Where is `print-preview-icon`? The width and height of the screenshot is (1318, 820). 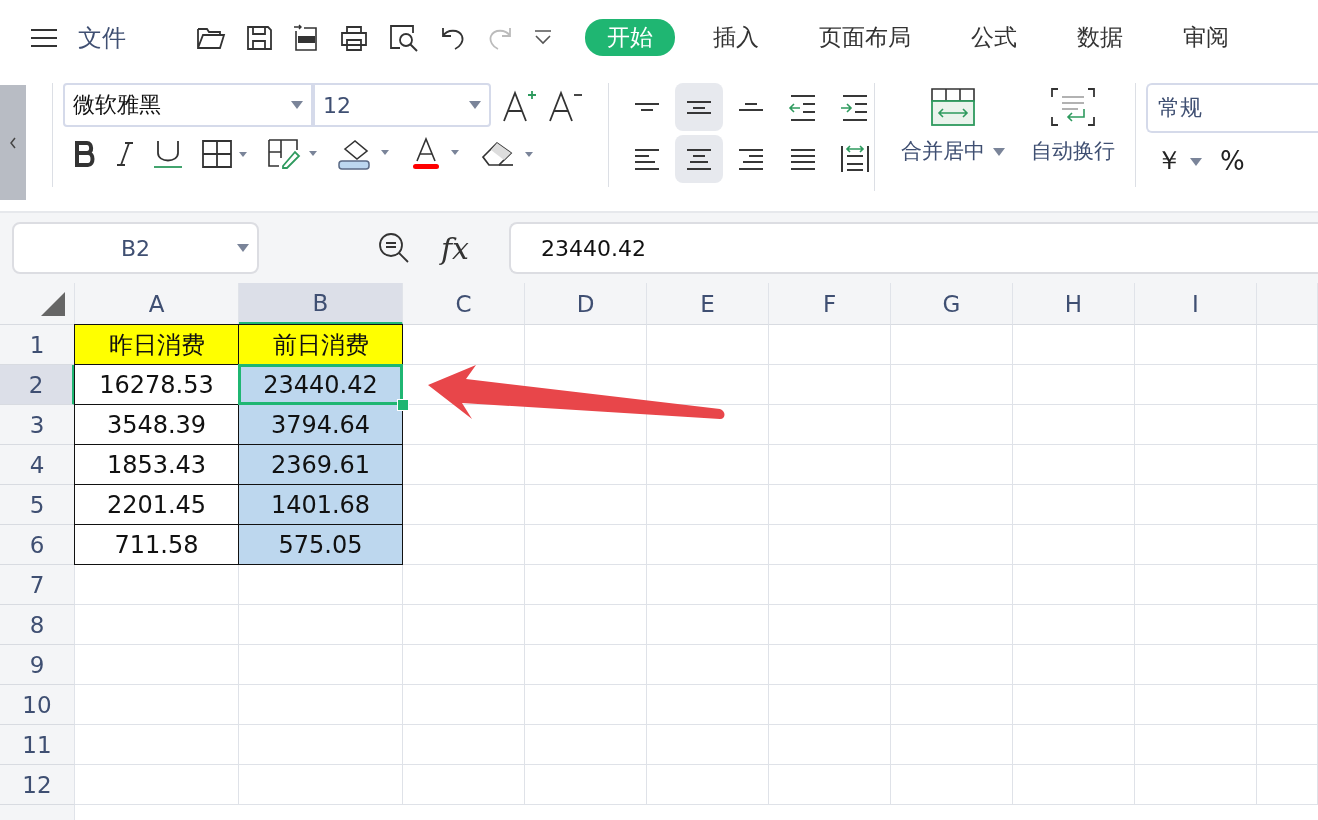 print-preview-icon is located at coordinates (404, 37).